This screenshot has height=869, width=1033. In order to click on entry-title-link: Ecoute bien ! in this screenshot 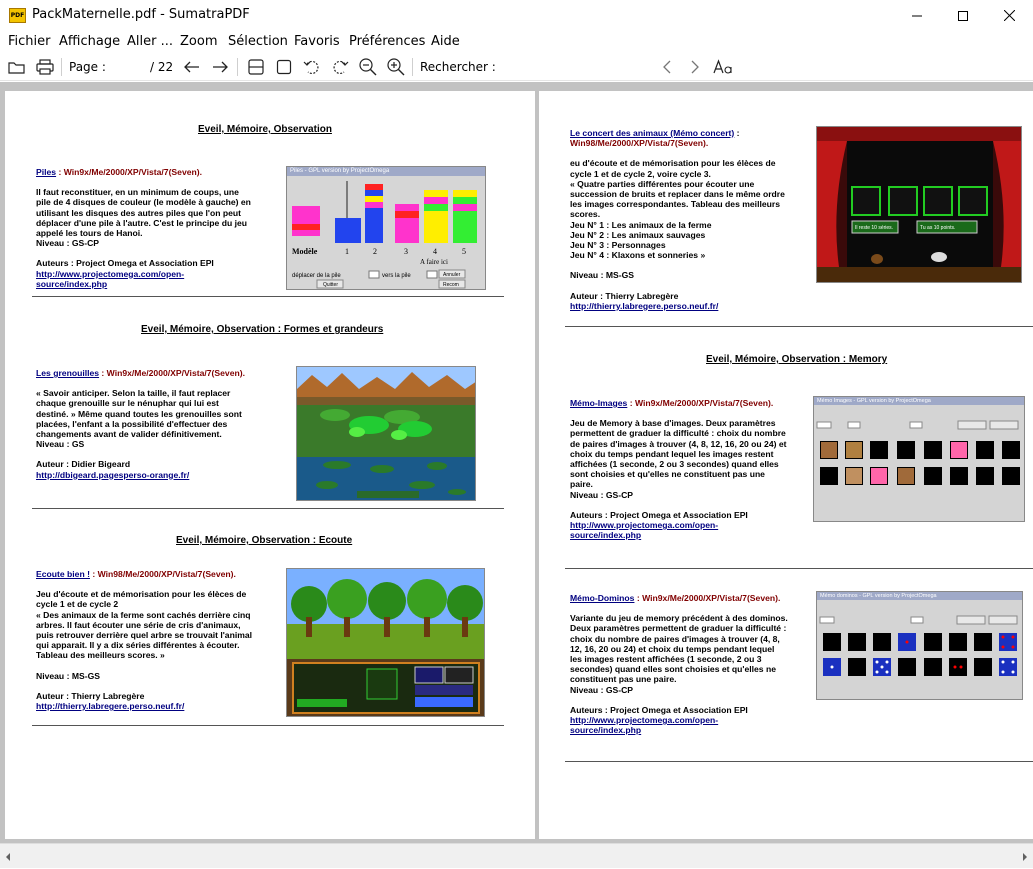, I will do `click(63, 574)`.